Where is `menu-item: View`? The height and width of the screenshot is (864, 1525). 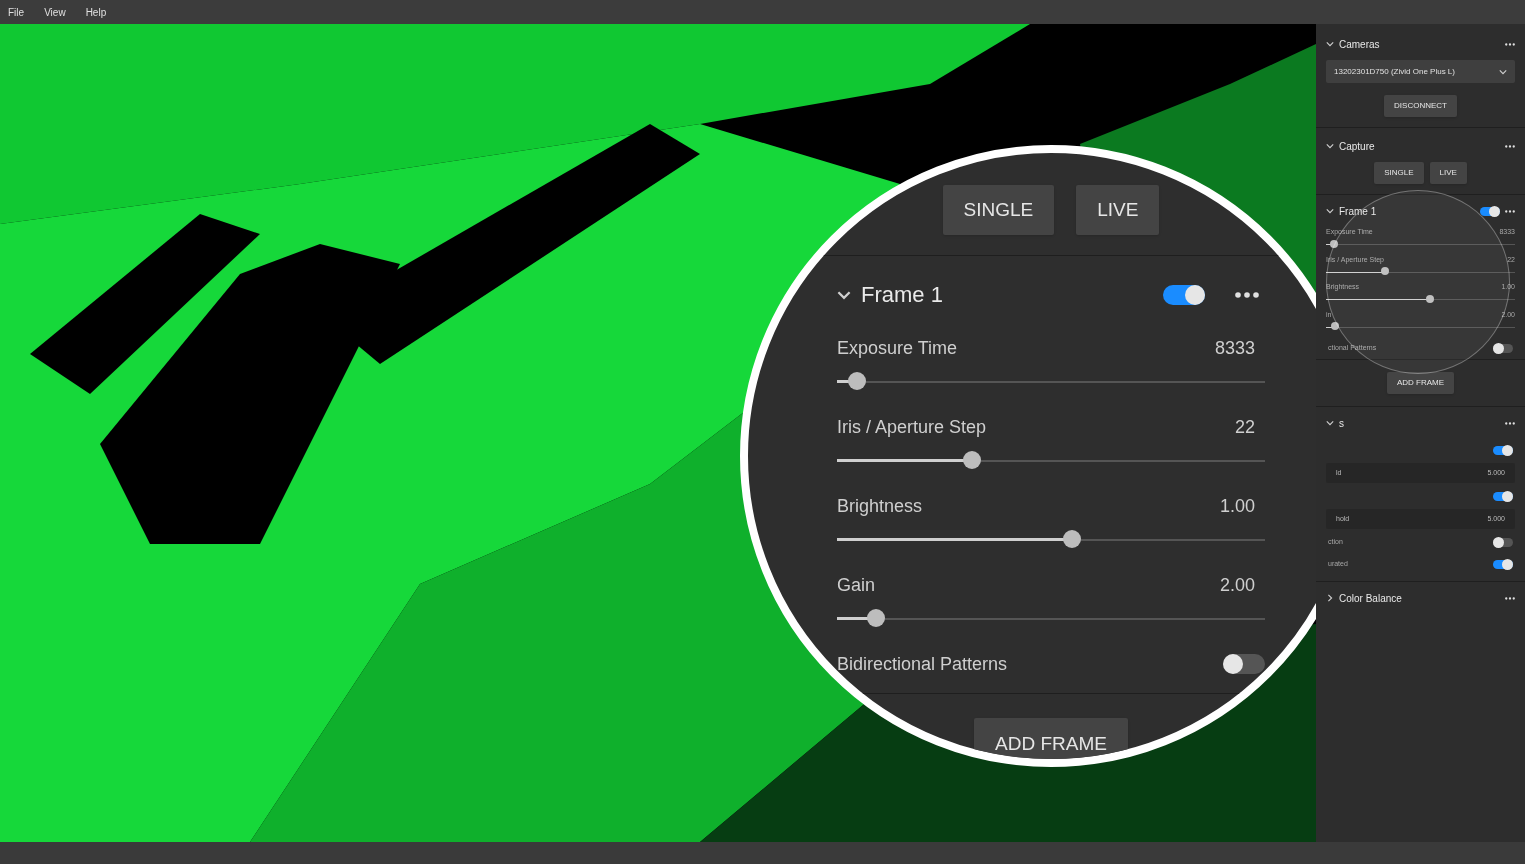 menu-item: View is located at coordinates (55, 12).